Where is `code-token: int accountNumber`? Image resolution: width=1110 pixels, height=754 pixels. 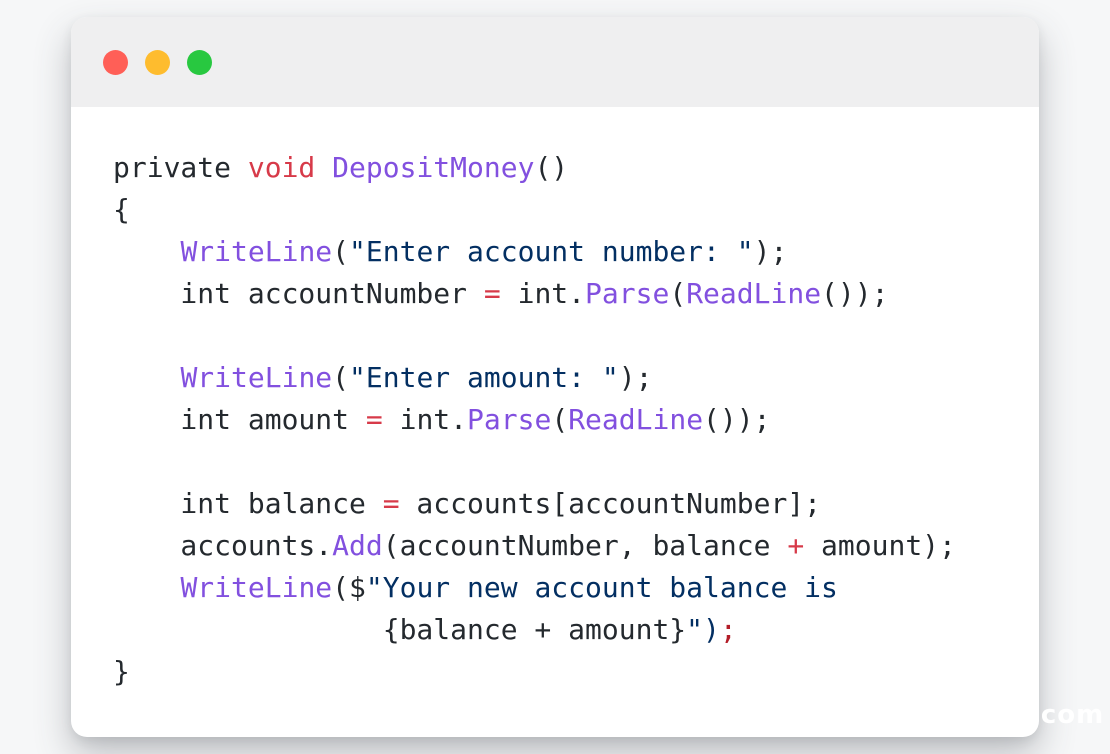
code-token: int accountNumber is located at coordinates (298, 293).